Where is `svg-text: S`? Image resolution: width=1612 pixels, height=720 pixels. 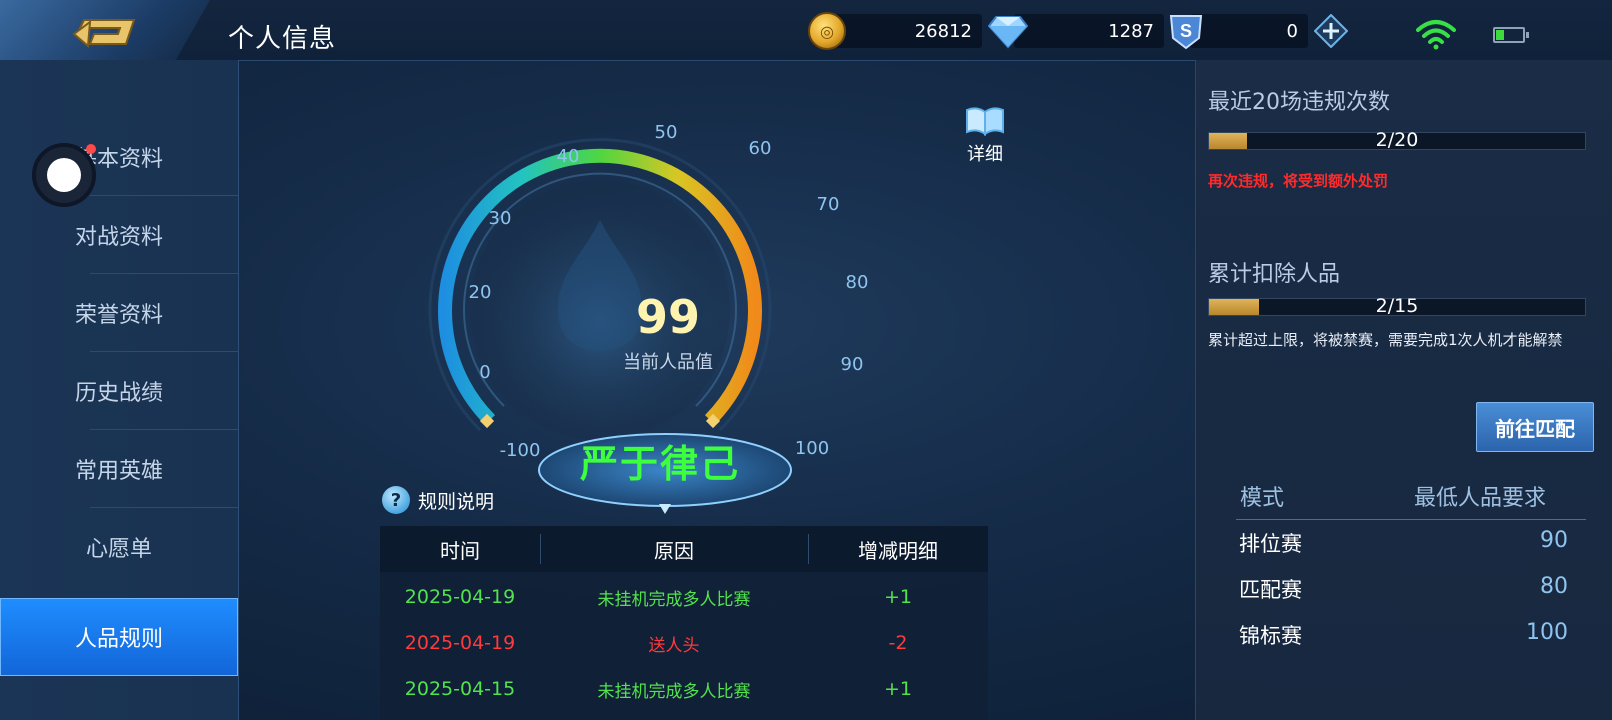 svg-text: S is located at coordinates (1186, 31).